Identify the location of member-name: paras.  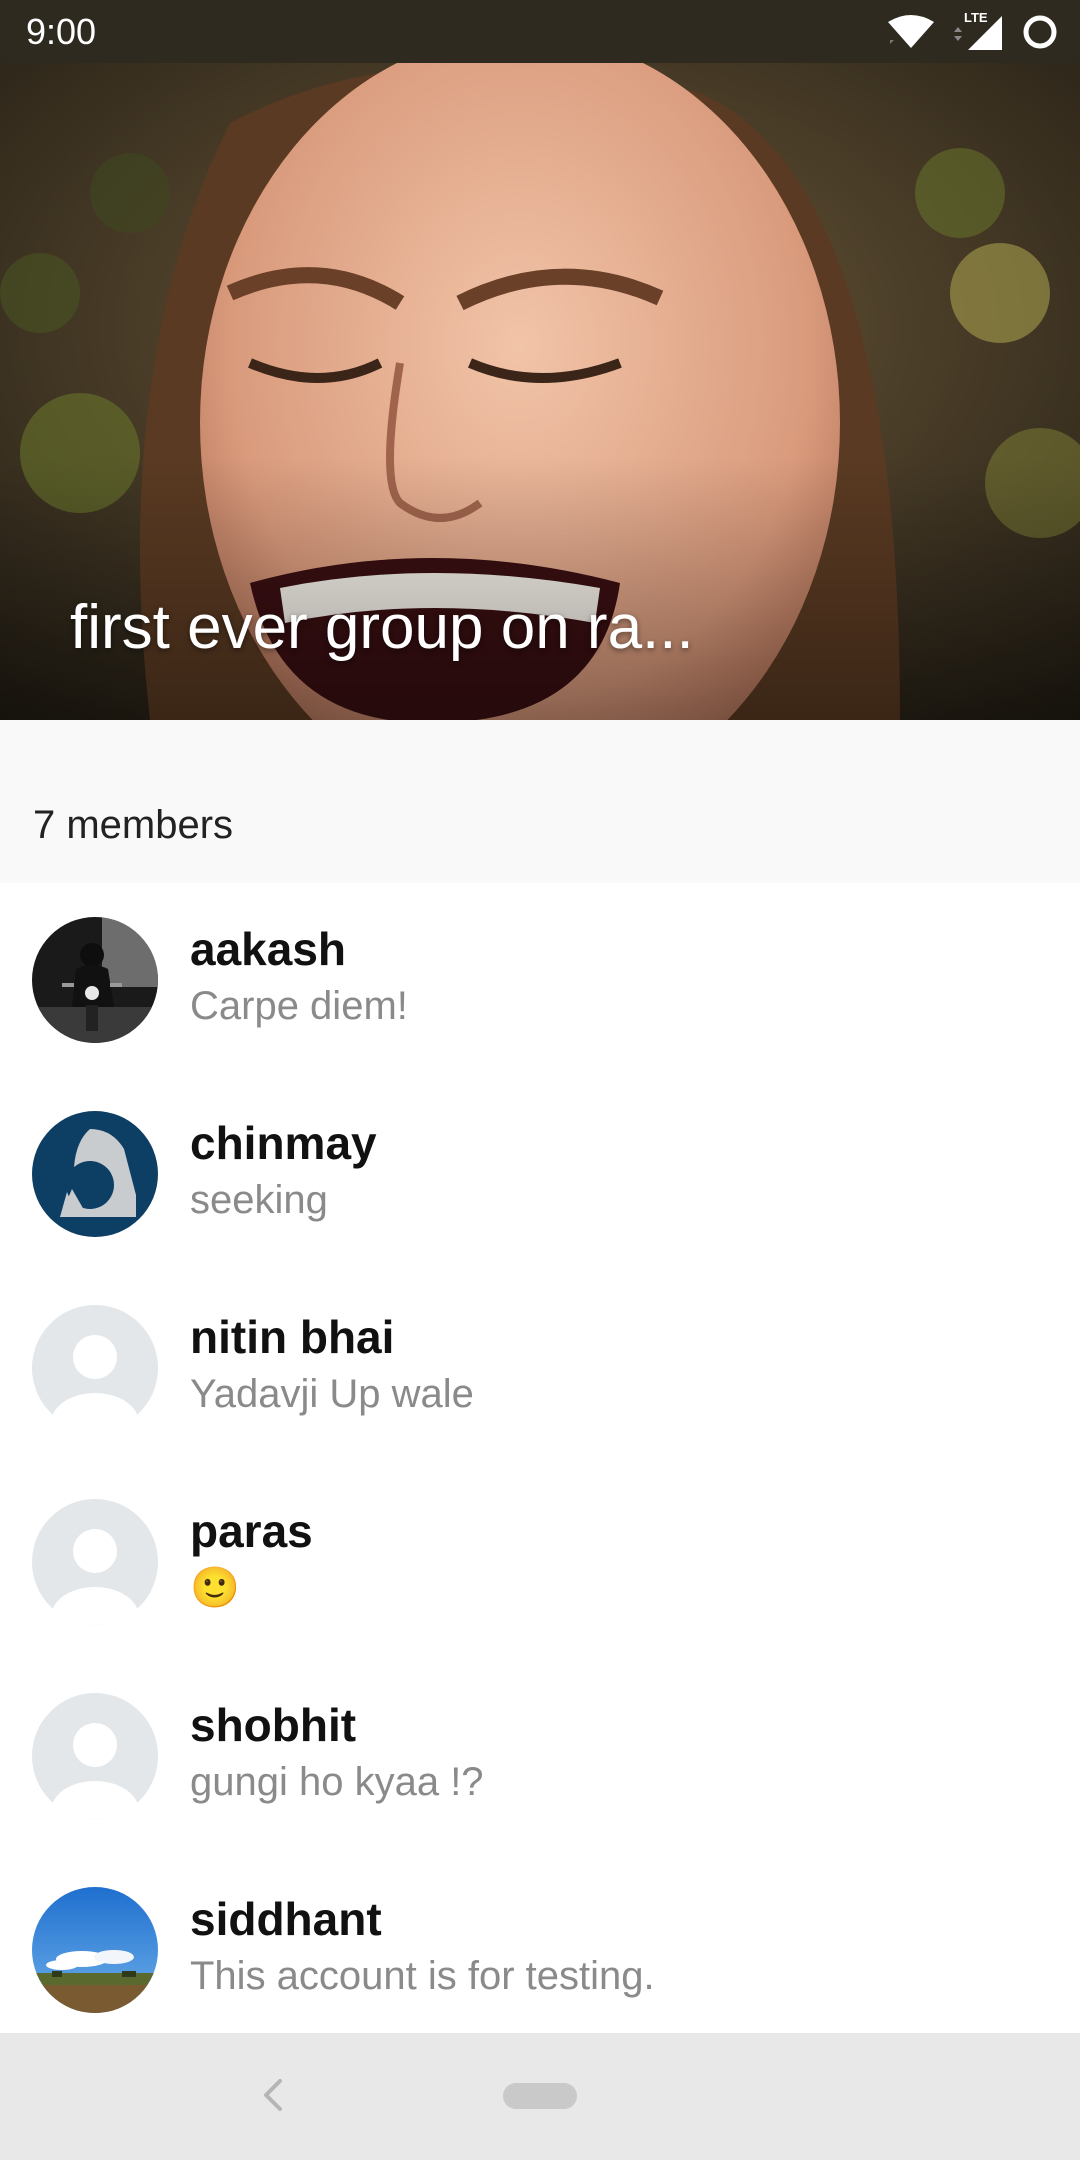
(251, 1531).